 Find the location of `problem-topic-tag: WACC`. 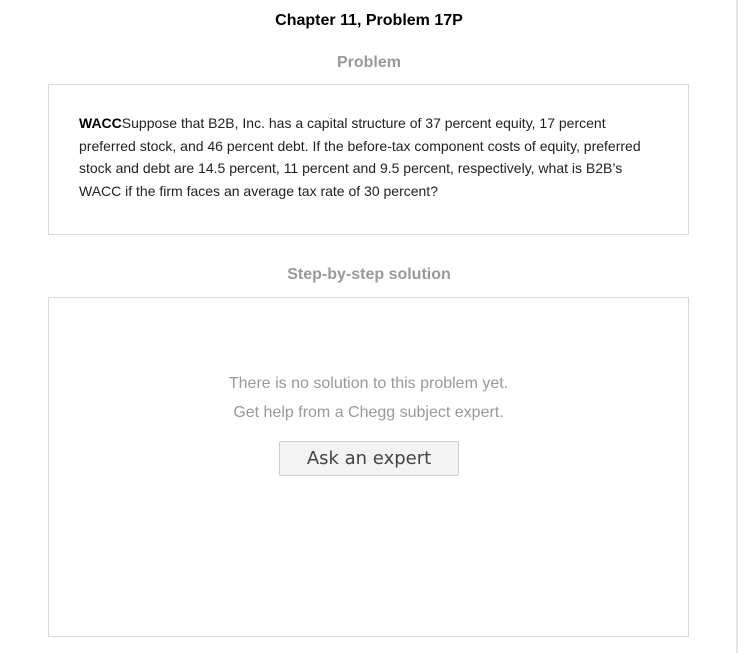

problem-topic-tag: WACC is located at coordinates (100, 123).